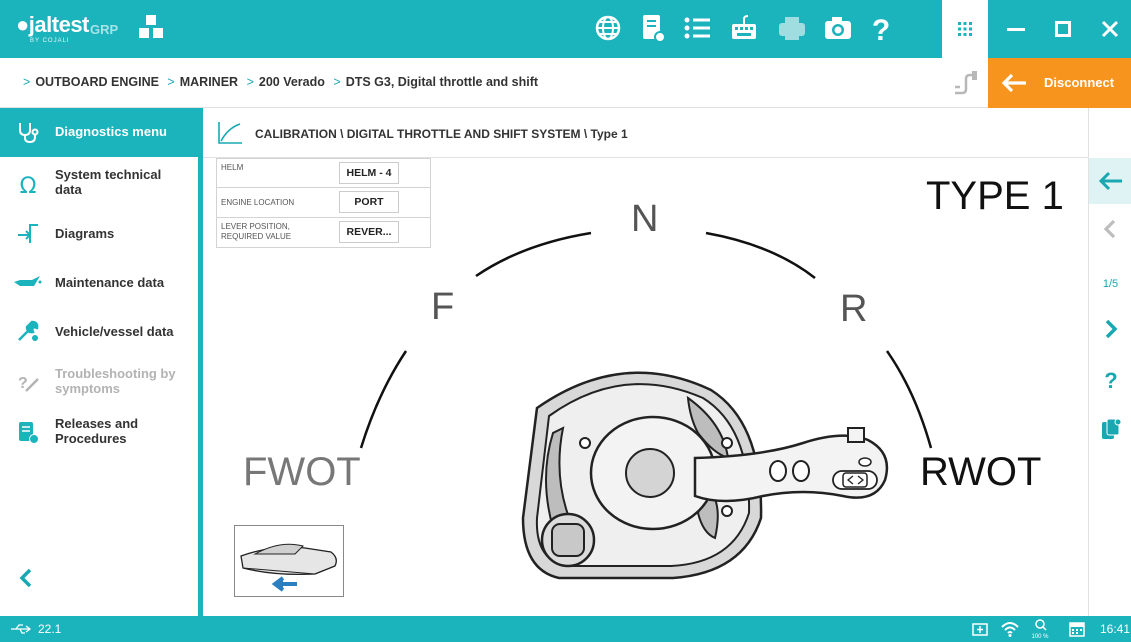 Image resolution: width=1131 pixels, height=642 pixels. What do you see at coordinates (104, 29) in the screenshot?
I see `product-label: GRP` at bounding box center [104, 29].